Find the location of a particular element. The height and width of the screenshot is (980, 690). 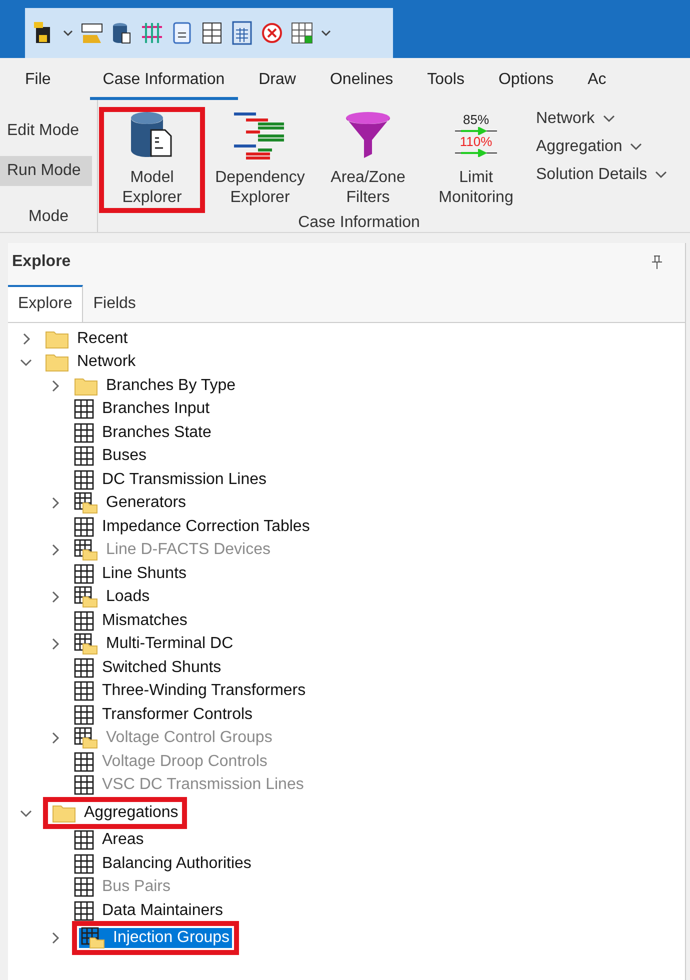

tree-item: Line Shunts is located at coordinates (131, 573).